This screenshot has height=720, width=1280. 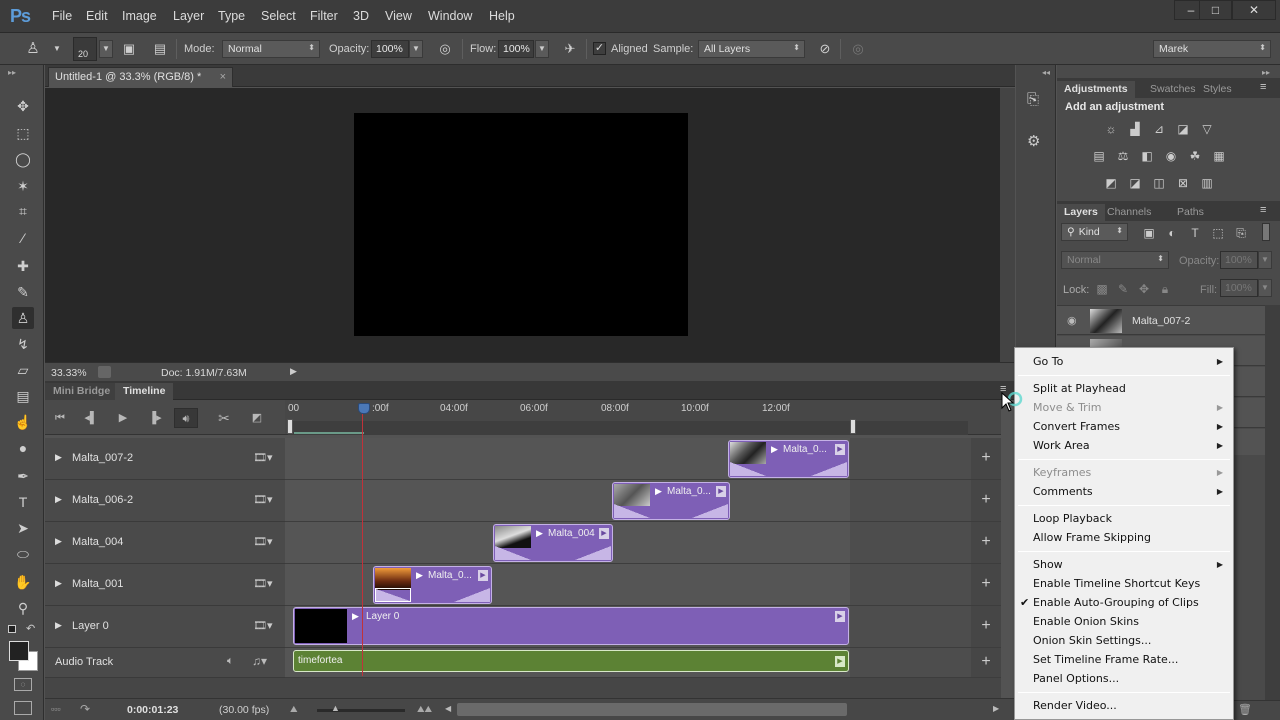 I want to click on track-header: ▶ Malta_006-2 🎞︎▾, so click(x=165, y=501).